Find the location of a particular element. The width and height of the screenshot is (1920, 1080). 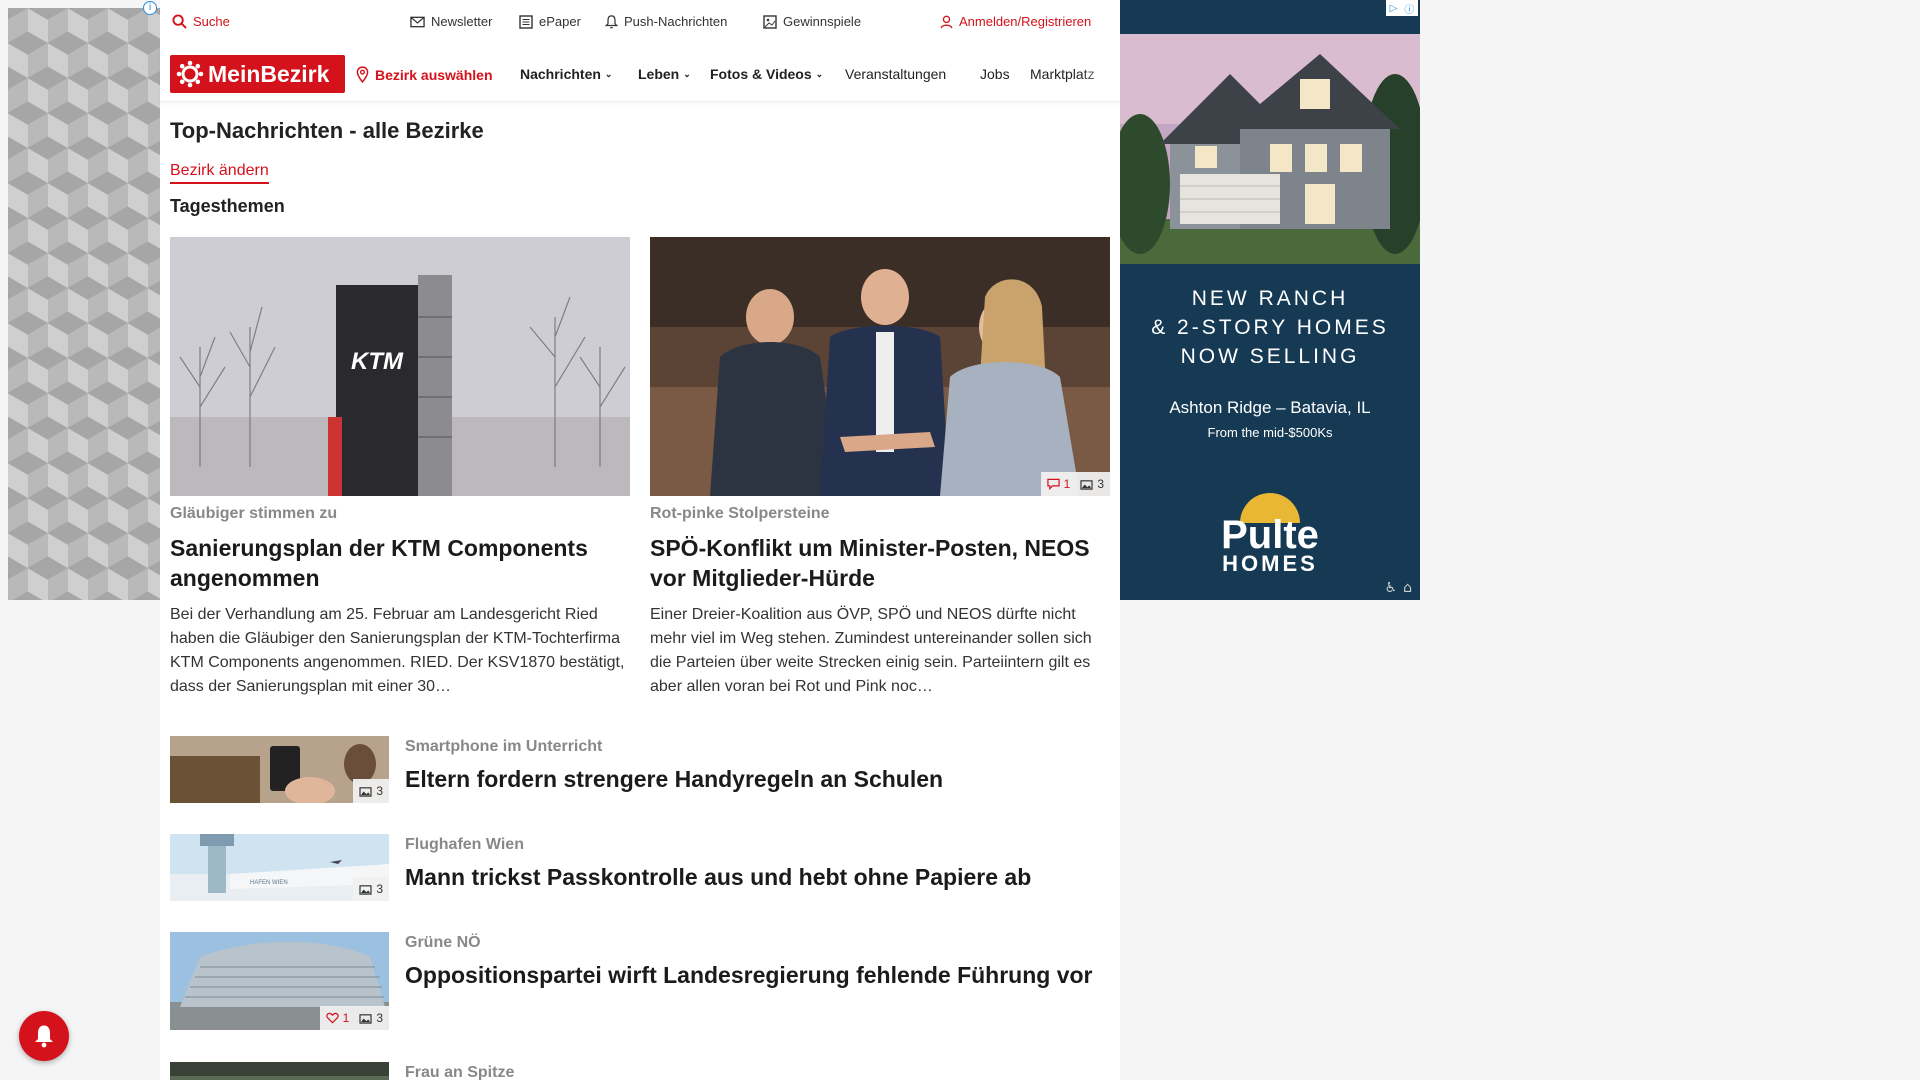

article-kicker: Frau an Spitze is located at coordinates (460, 1072).